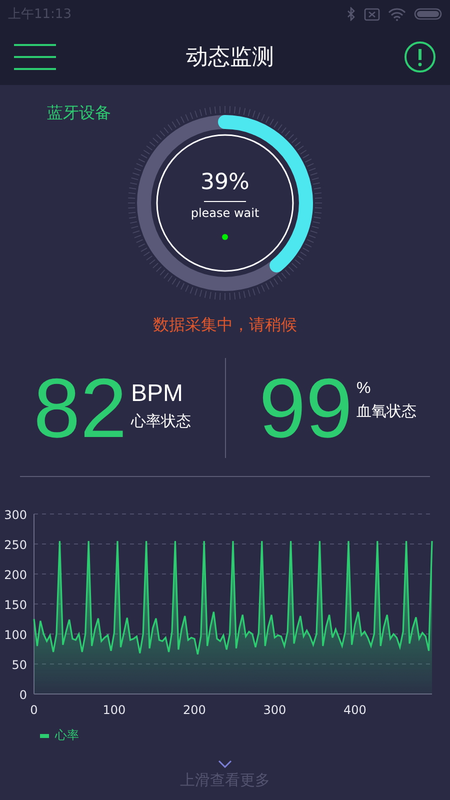 The width and height of the screenshot is (450, 800). What do you see at coordinates (23, 695) in the screenshot?
I see `y-tick-label: 0` at bounding box center [23, 695].